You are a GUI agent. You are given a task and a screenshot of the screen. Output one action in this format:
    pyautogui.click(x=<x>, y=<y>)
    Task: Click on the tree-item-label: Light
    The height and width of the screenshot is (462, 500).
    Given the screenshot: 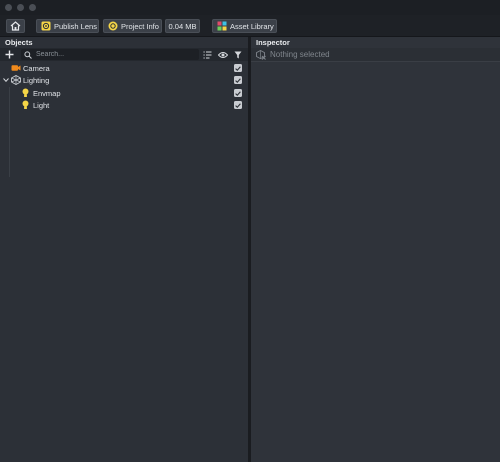 What is the action you would take?
    pyautogui.click(x=41, y=105)
    